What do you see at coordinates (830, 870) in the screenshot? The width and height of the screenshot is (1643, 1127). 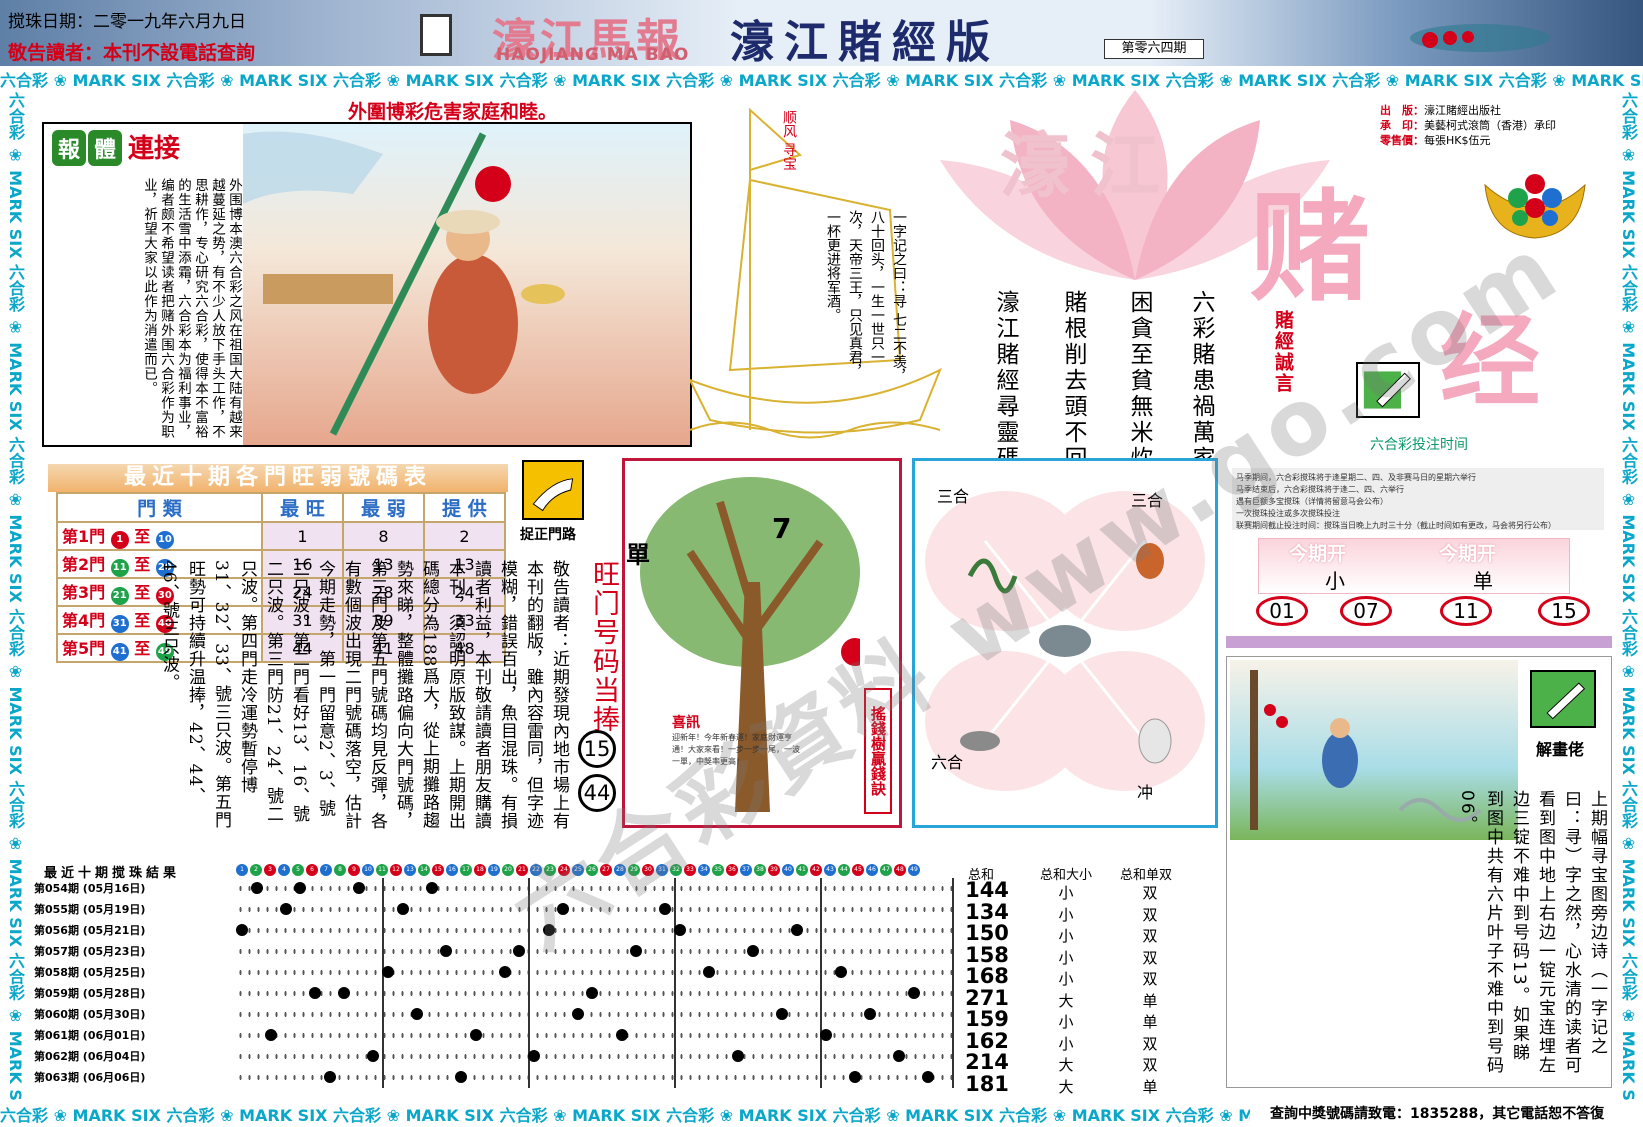 I see `ball-number: 43` at bounding box center [830, 870].